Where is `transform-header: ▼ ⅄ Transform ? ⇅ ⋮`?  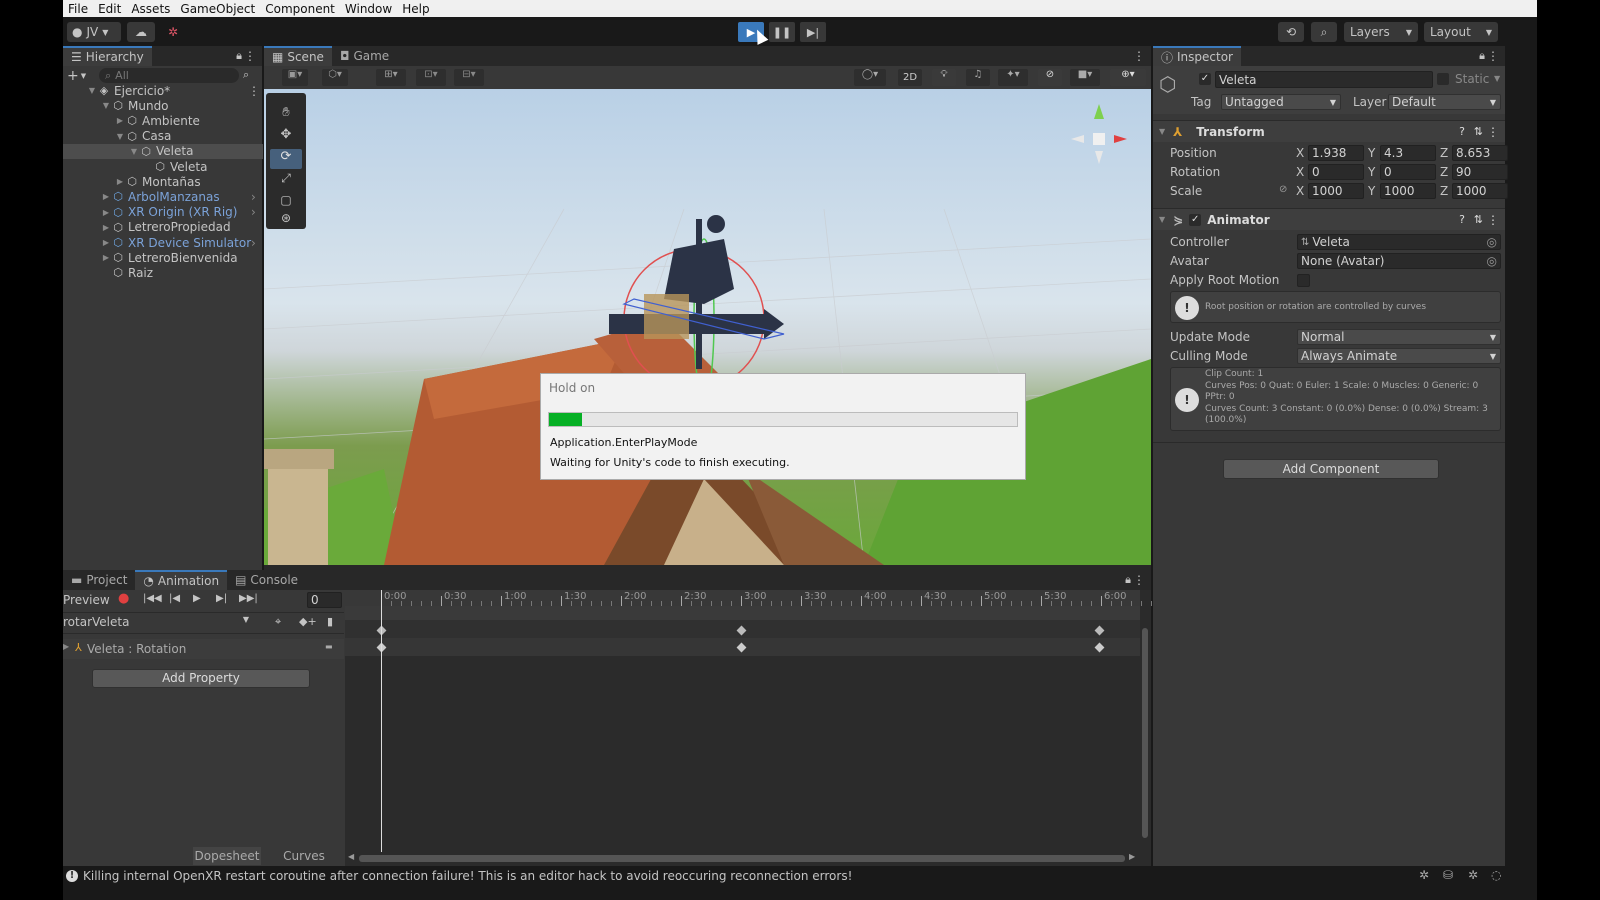
transform-header: ▼ ⅄ Transform ? ⇅ ⋮ is located at coordinates (1329, 131).